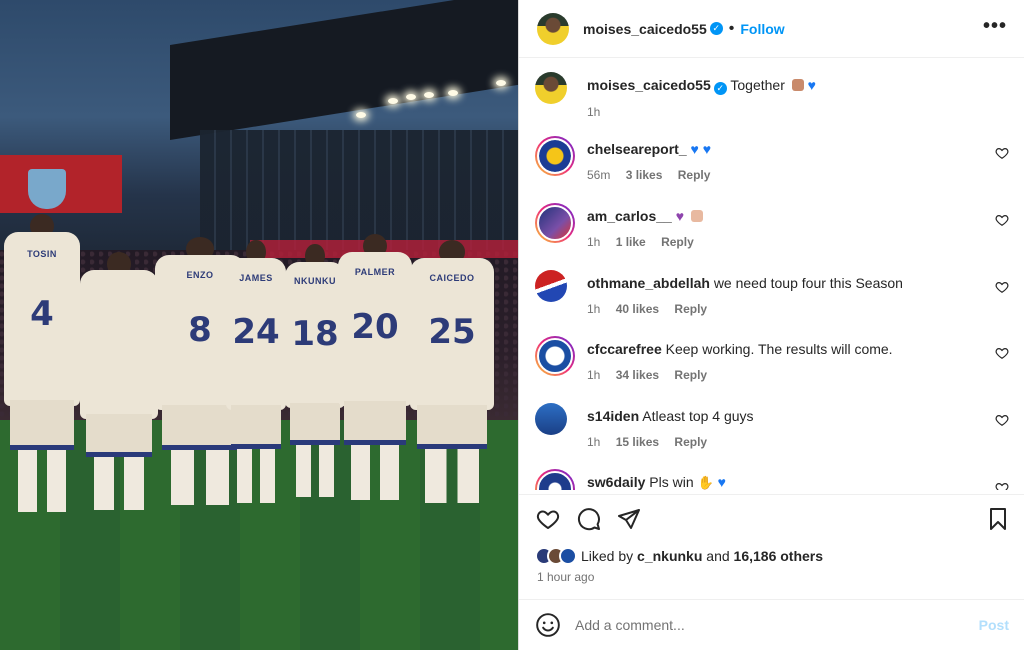  Describe the element at coordinates (994, 625) in the screenshot. I see `post-comment-button: Post` at that location.